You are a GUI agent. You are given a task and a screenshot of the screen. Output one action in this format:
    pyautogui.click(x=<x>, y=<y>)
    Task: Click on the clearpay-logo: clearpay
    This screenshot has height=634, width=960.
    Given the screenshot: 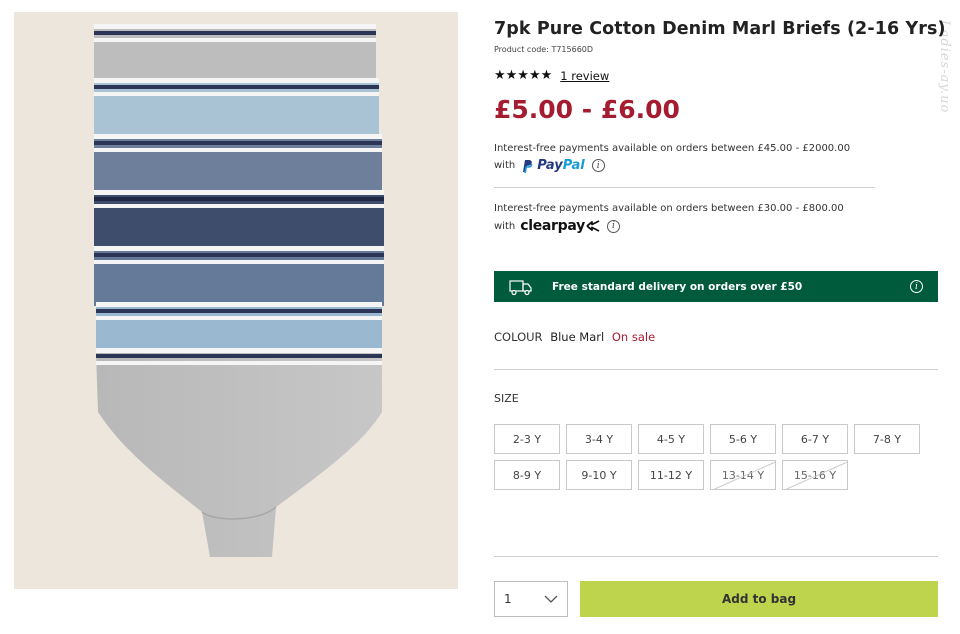 What is the action you would take?
    pyautogui.click(x=560, y=226)
    